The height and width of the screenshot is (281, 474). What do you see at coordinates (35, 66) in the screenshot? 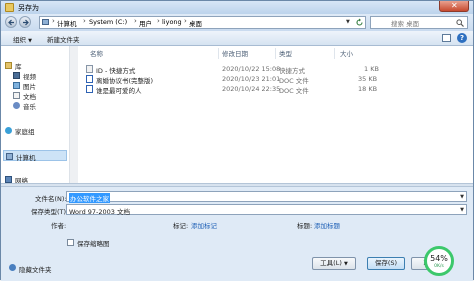
I see `sidebar-item-library: 库` at bounding box center [35, 66].